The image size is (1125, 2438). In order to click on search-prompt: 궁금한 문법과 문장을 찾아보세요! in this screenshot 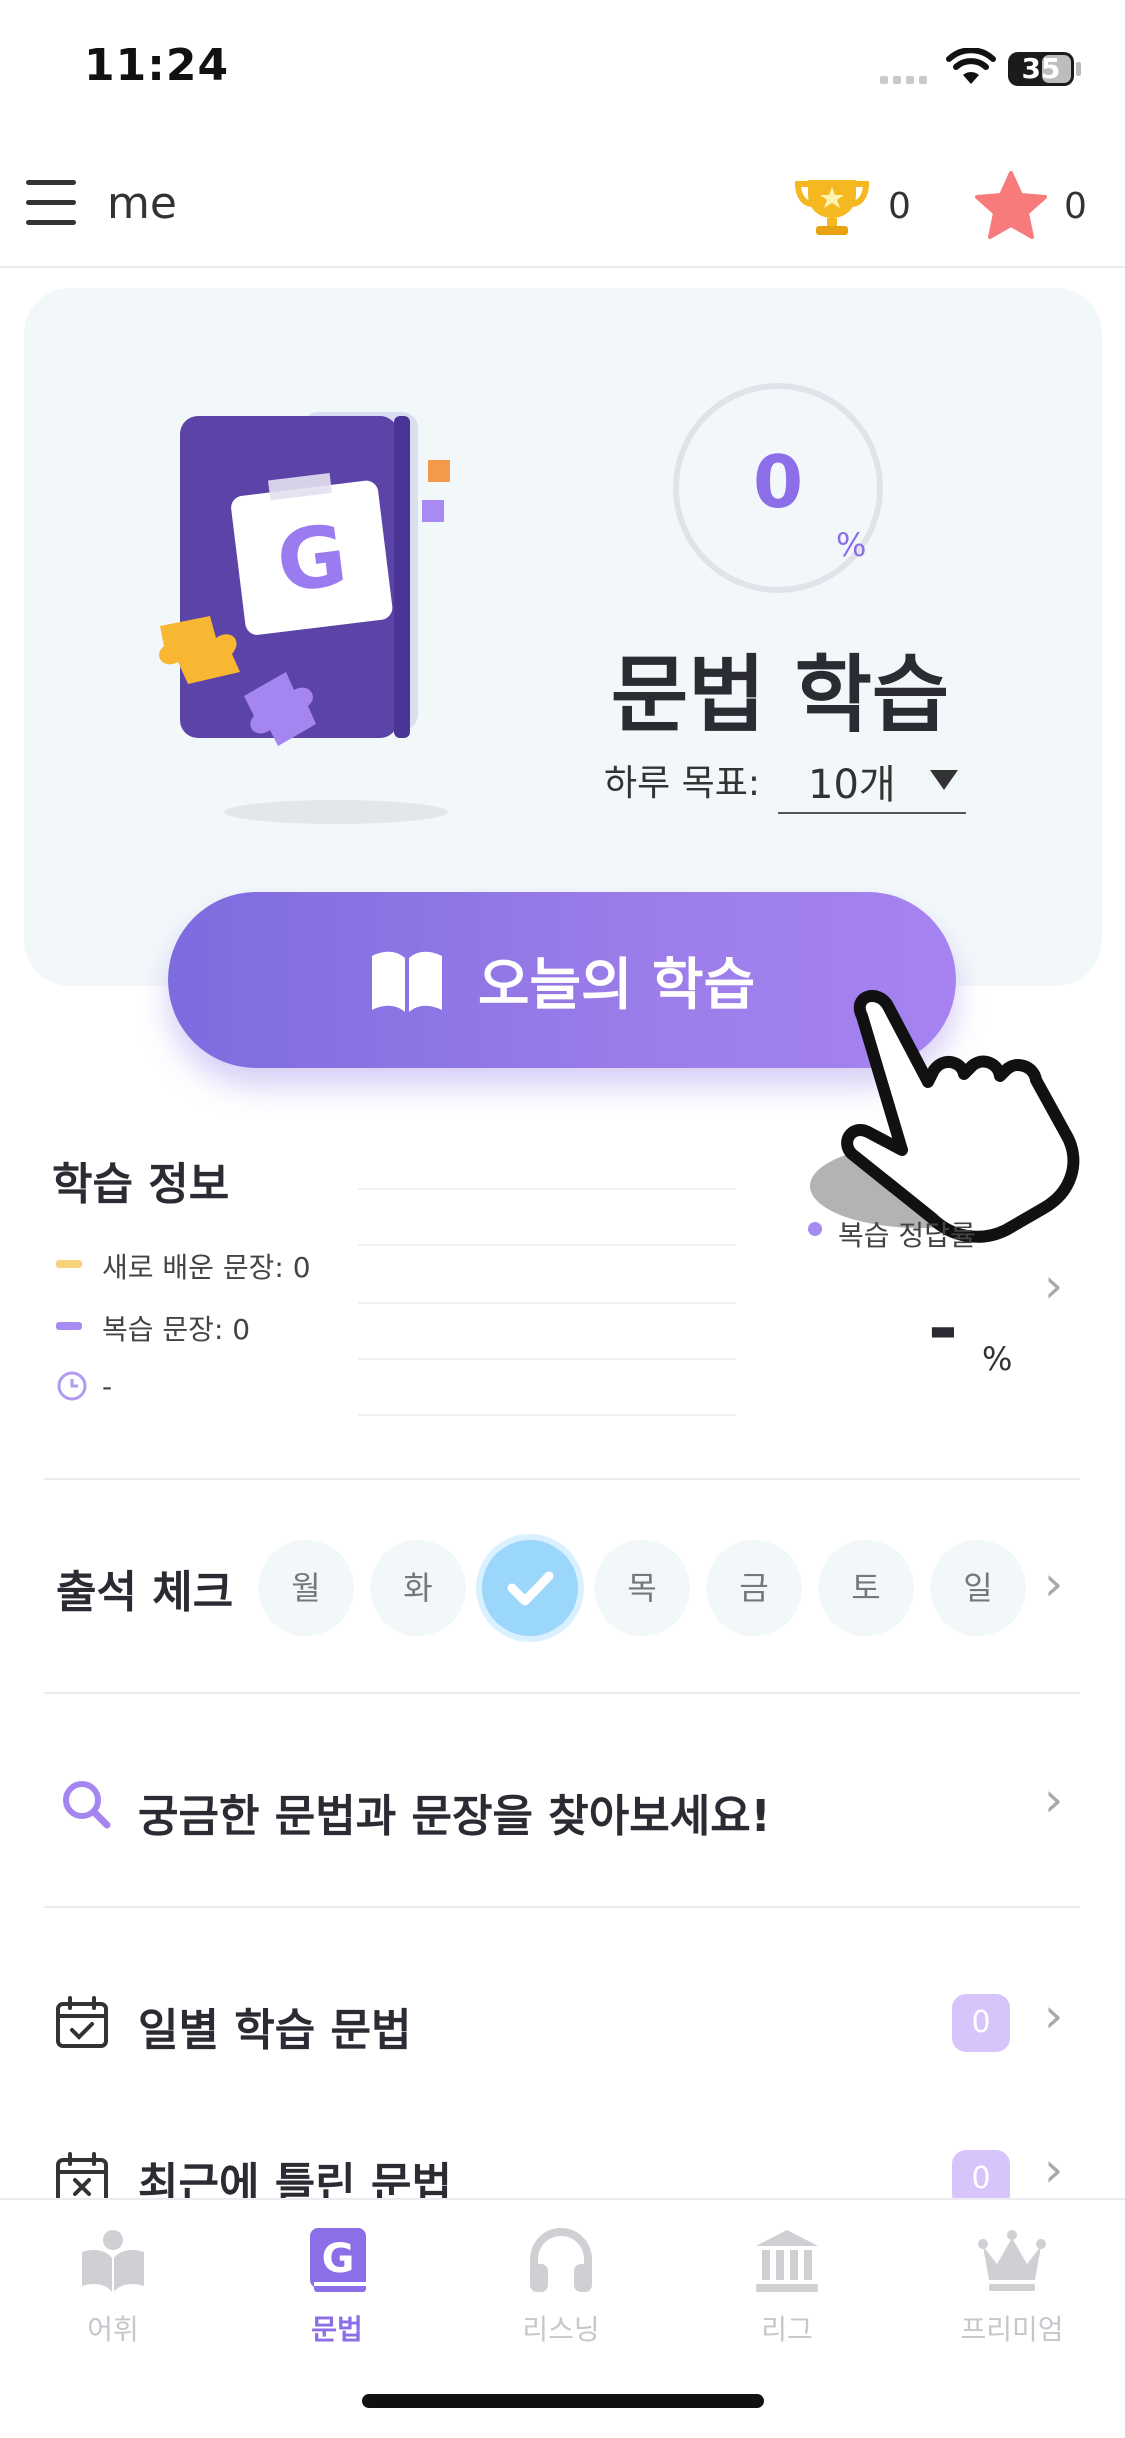, I will do `click(454, 1812)`.